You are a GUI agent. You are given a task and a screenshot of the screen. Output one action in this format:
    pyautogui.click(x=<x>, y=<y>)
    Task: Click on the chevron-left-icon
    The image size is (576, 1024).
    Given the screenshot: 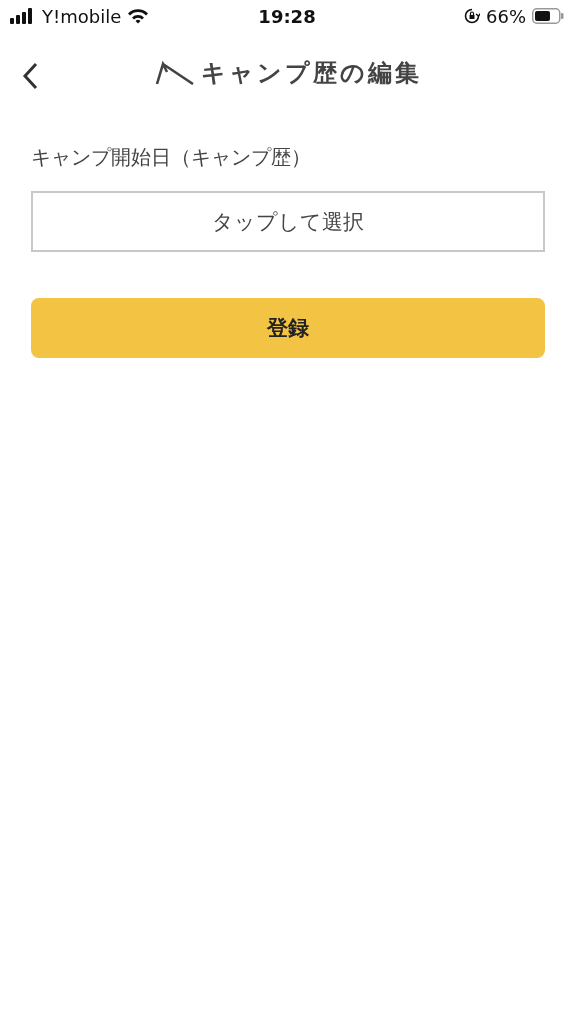 What is the action you would take?
    pyautogui.click(x=30, y=76)
    